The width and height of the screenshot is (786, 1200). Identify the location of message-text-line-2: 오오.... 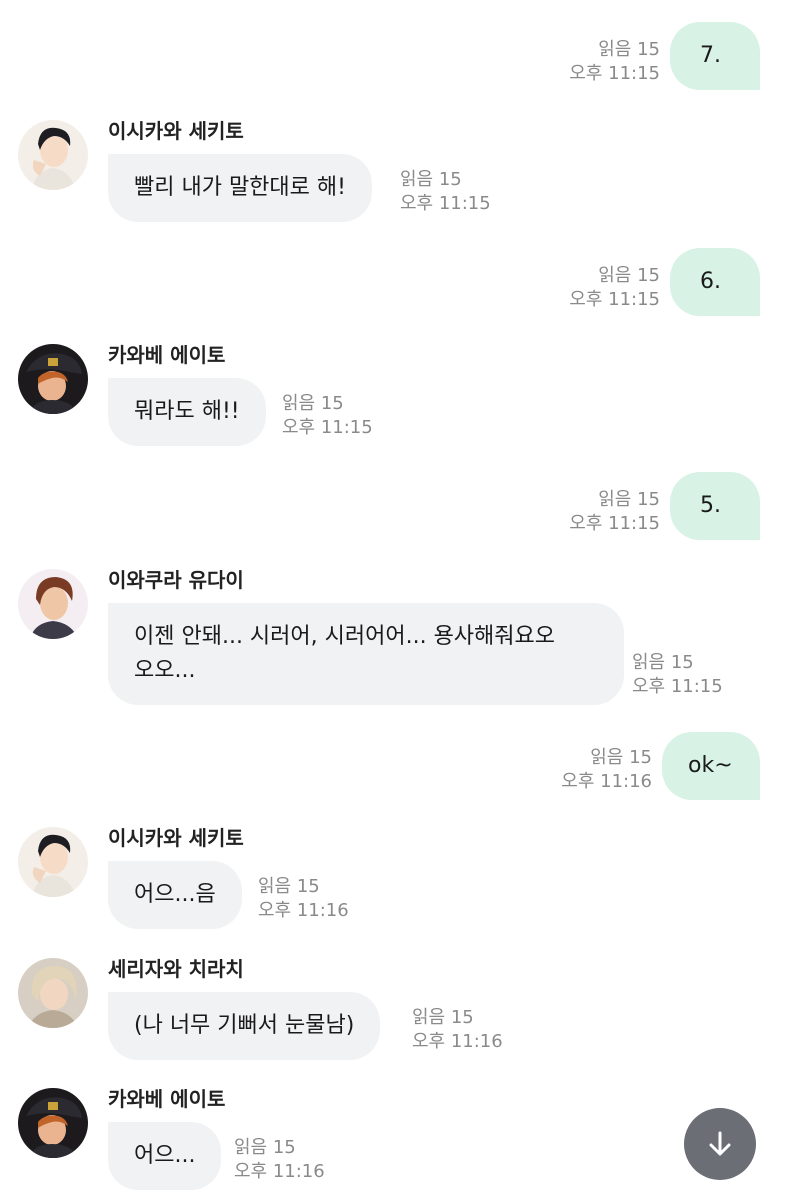
(165, 670).